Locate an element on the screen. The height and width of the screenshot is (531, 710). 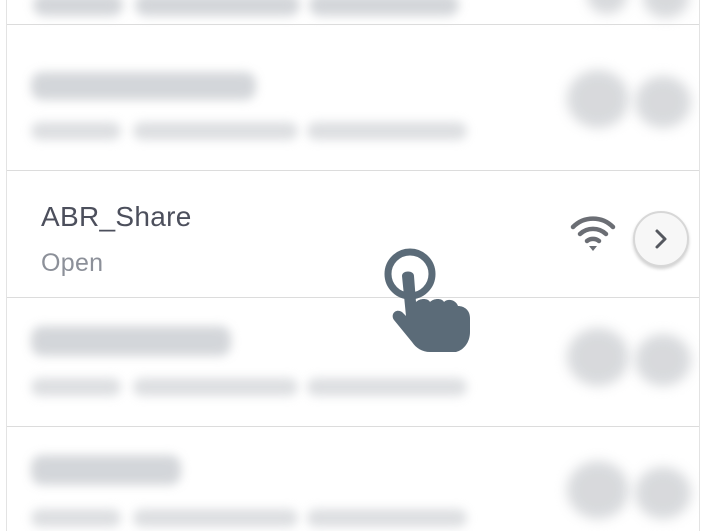
wifi-signal-icon is located at coordinates (593, 233).